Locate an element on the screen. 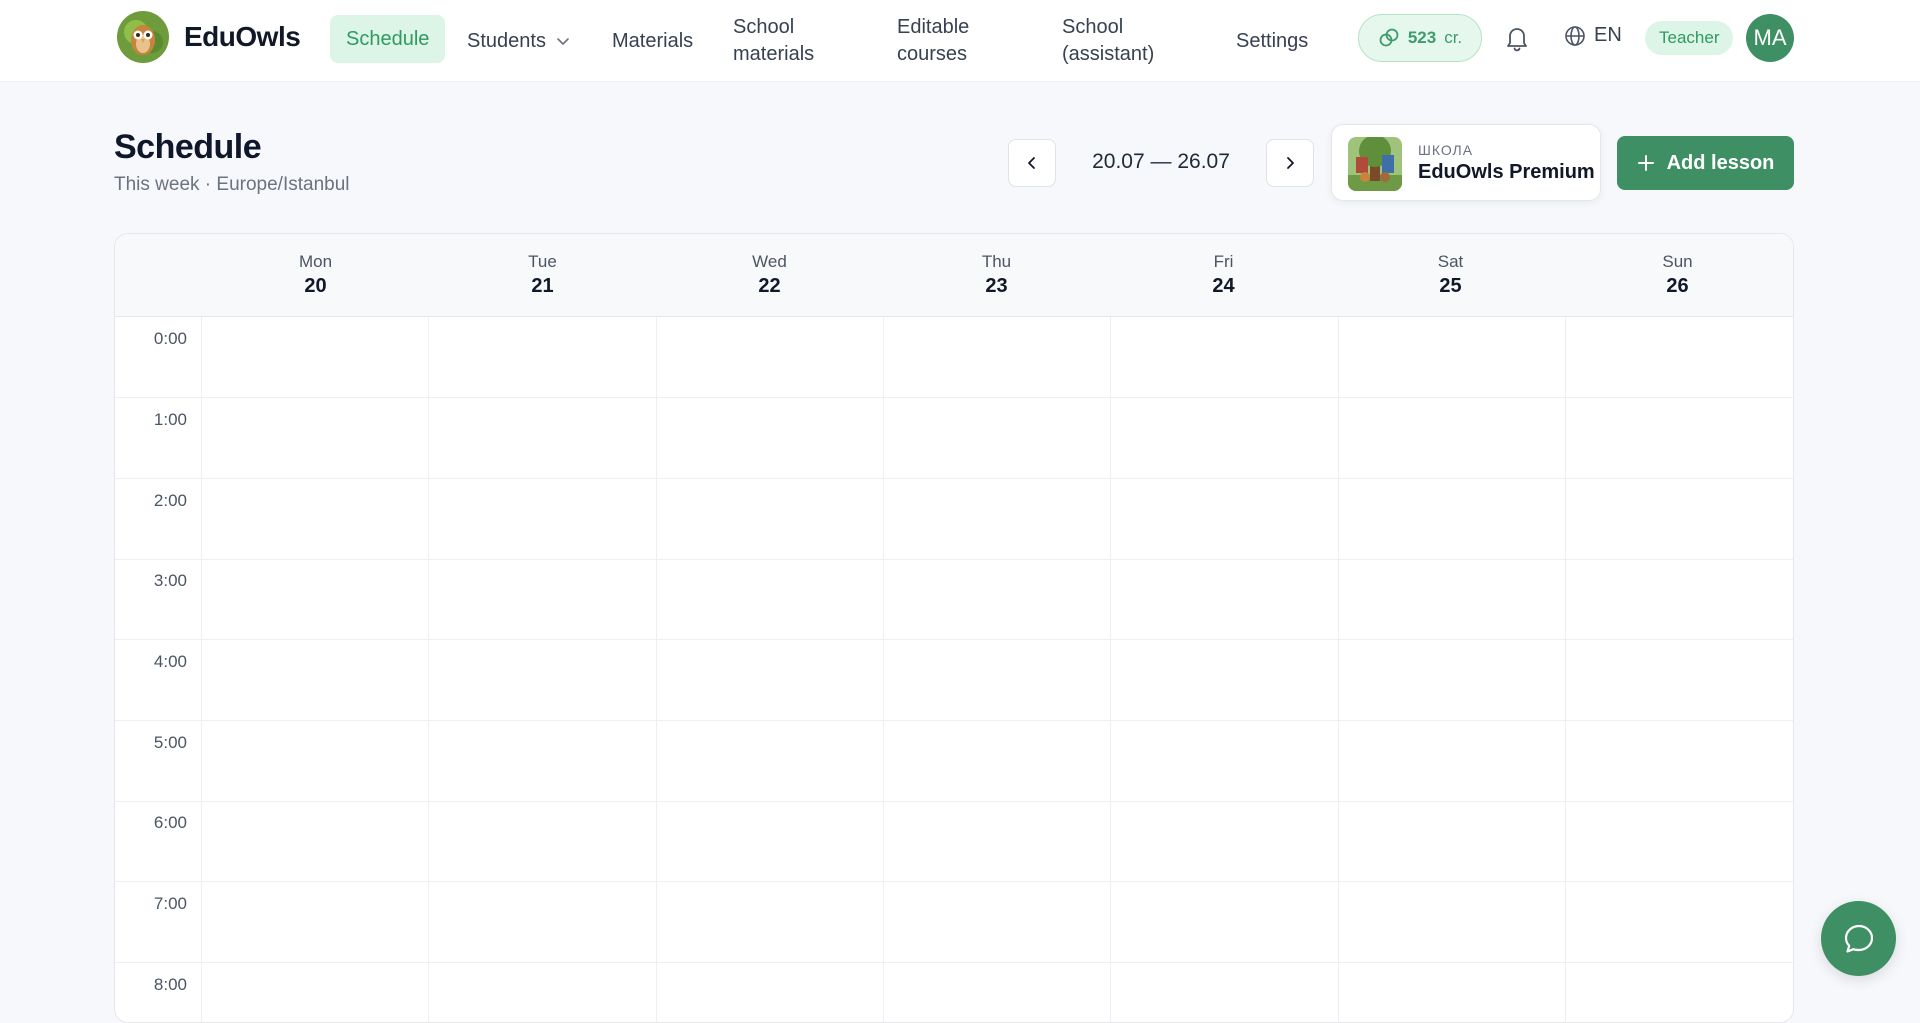 The width and height of the screenshot is (1920, 1023). hour-label: 4:00 is located at coordinates (170, 661).